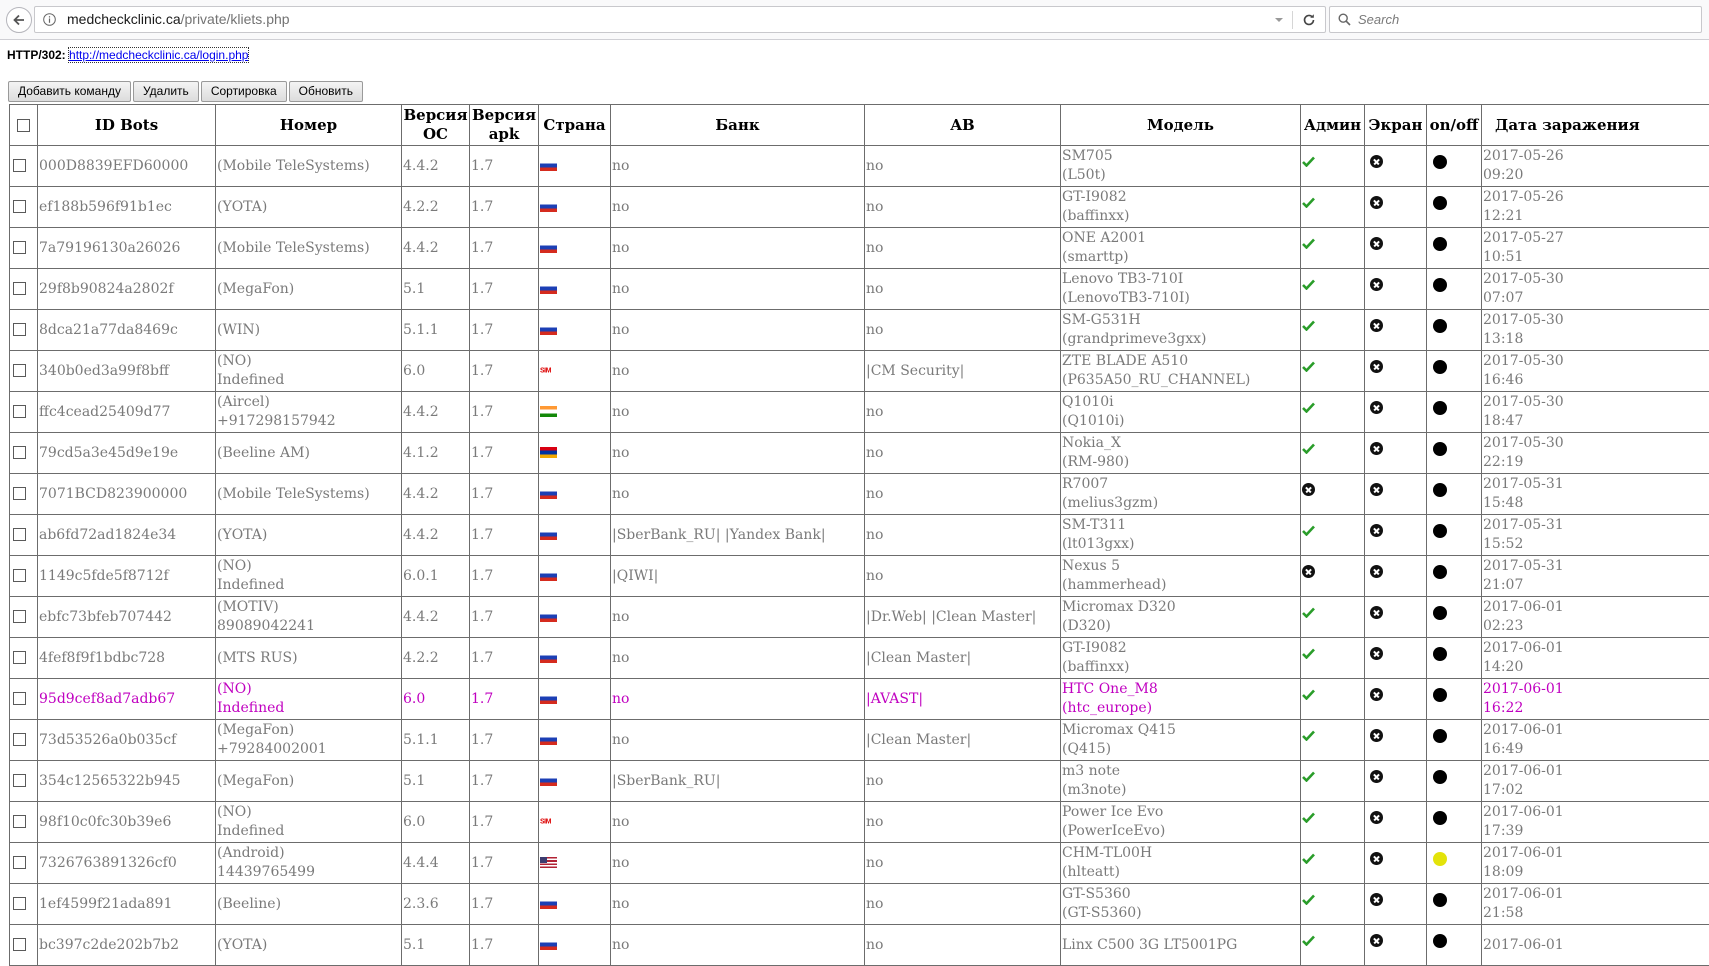 The image size is (1709, 966). What do you see at coordinates (178, 19) in the screenshot?
I see `url-text: medcheckclinic.ca/private/kliets.php` at bounding box center [178, 19].